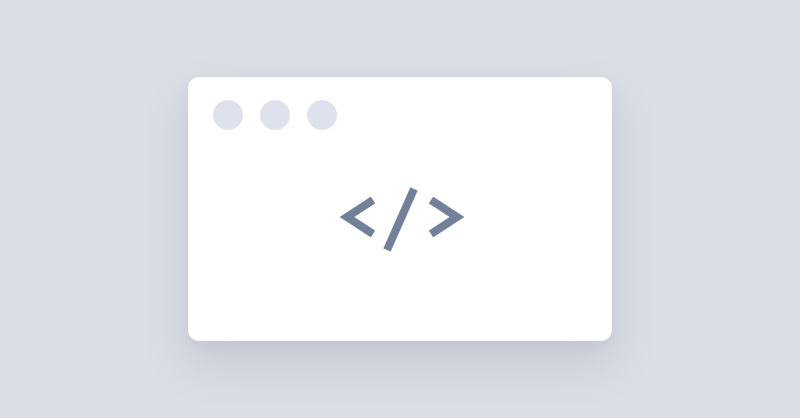  I want to click on slash, so click(400, 219).